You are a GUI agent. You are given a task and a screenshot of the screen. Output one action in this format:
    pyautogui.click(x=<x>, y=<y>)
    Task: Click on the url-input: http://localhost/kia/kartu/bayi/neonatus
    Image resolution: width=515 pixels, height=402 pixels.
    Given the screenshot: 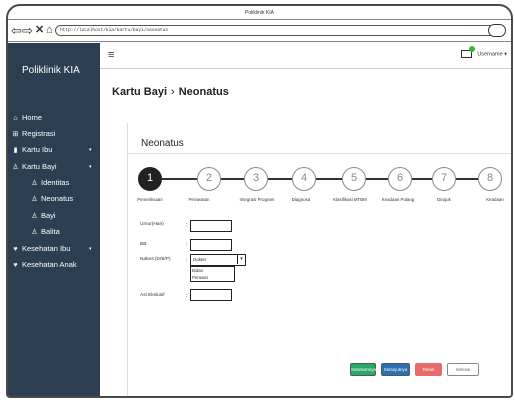 What is the action you would take?
    pyautogui.click(x=275, y=30)
    